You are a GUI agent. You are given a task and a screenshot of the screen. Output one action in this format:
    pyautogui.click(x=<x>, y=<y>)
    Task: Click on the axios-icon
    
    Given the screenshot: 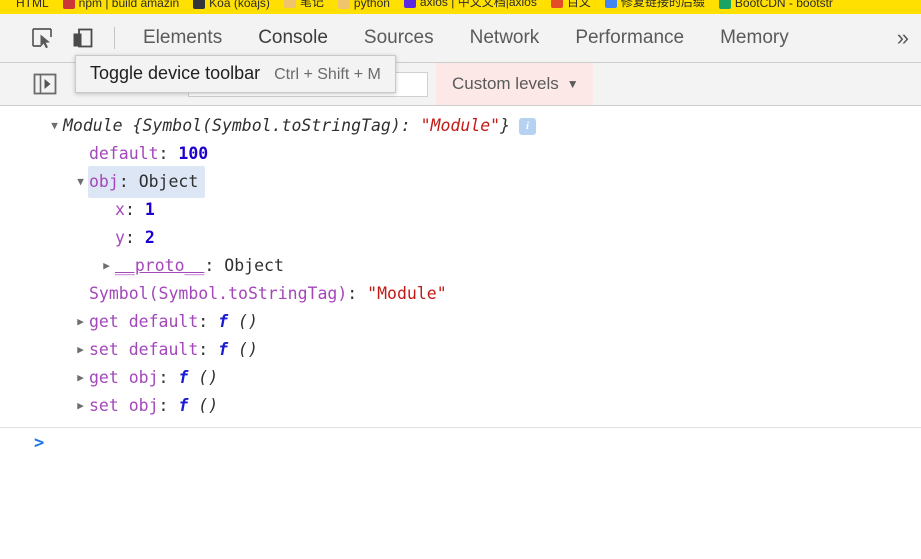 What is the action you would take?
    pyautogui.click(x=409, y=4)
    